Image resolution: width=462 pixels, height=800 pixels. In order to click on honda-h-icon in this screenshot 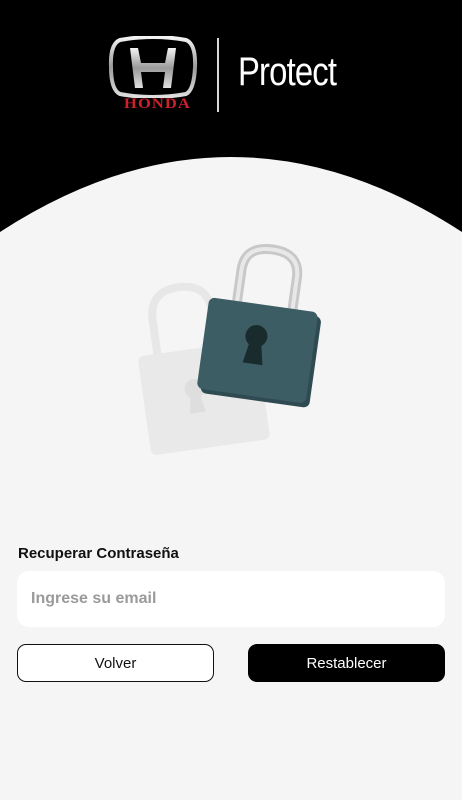, I will do `click(153, 67)`.